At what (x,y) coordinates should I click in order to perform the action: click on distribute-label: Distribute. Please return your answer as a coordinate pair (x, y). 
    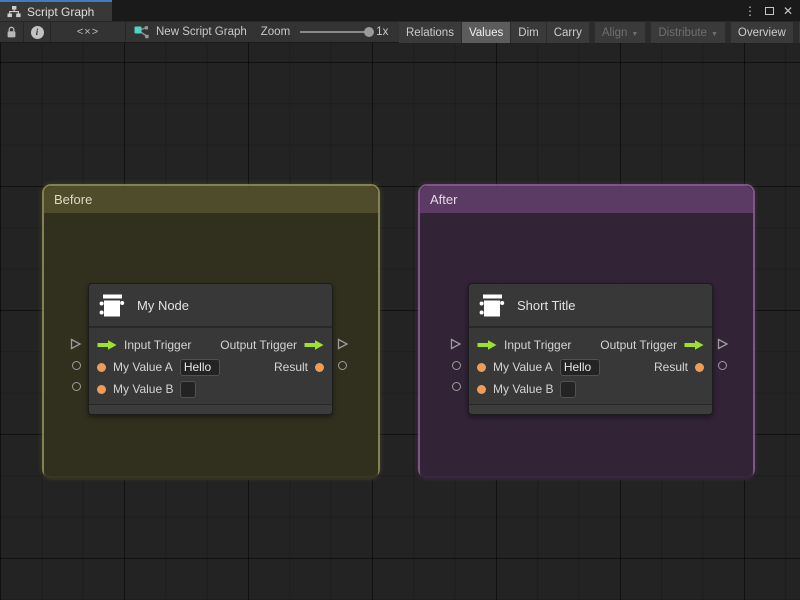
    Looking at the image, I should click on (682, 33).